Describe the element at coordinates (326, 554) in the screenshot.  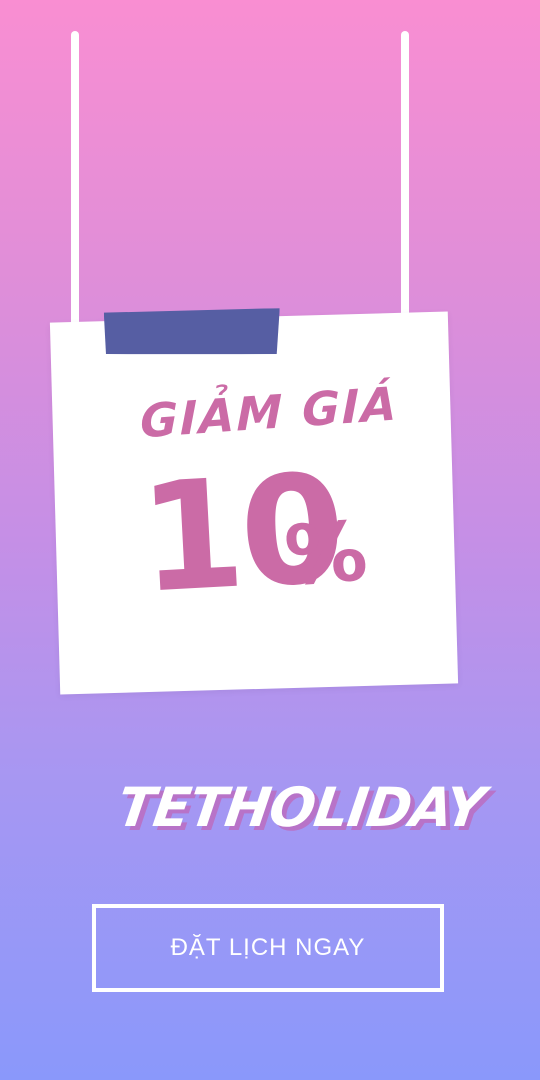
I see `discount-unit: %` at that location.